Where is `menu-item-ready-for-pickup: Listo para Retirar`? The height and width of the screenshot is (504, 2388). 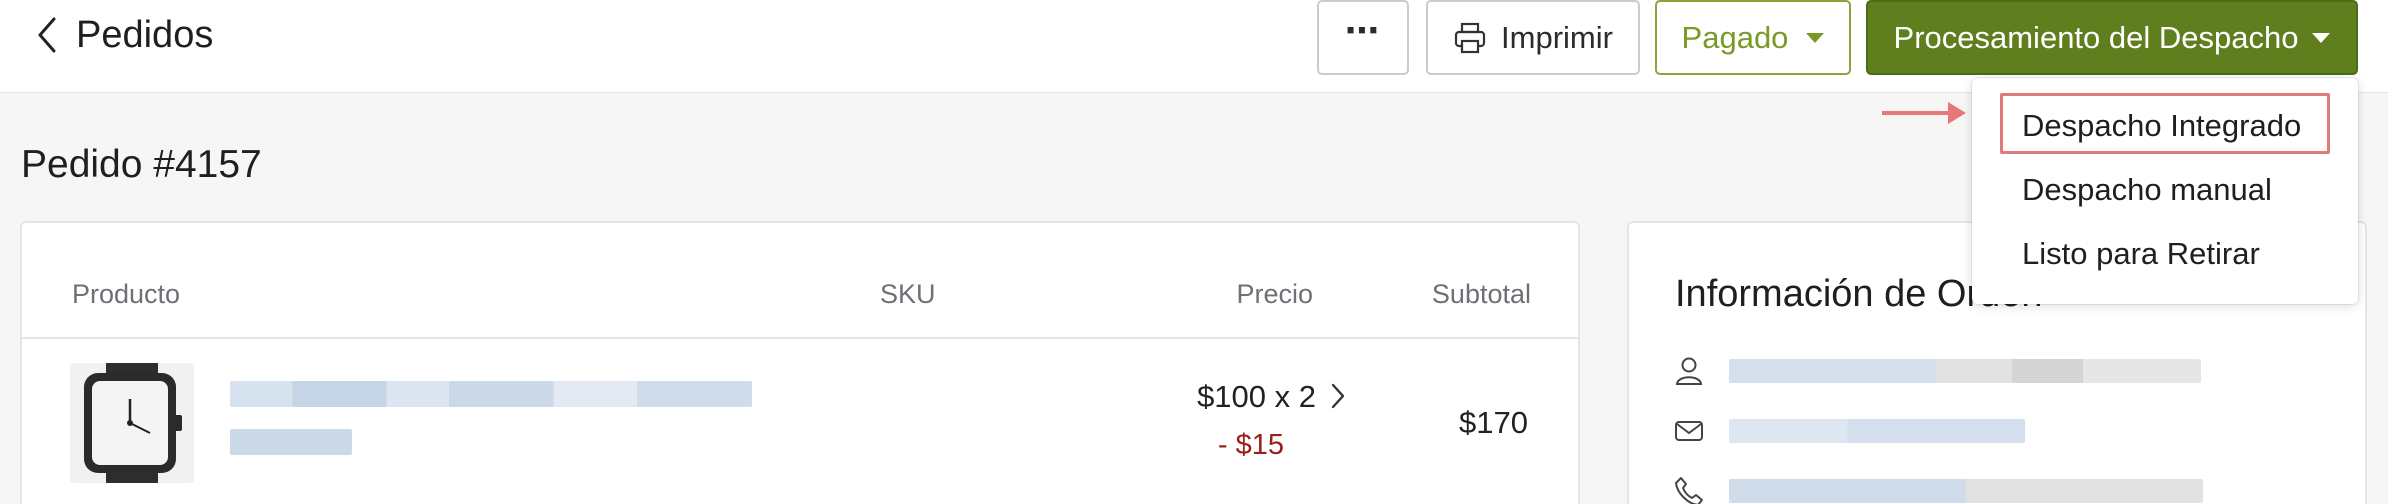 menu-item-ready-for-pickup: Listo para Retirar is located at coordinates (2141, 254).